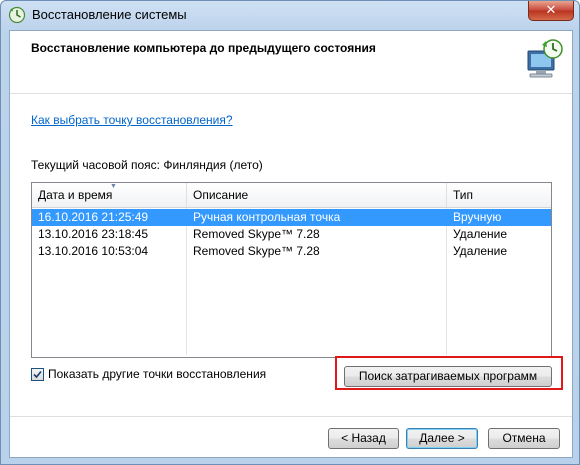  I want to click on column-header-description: Описание, so click(317, 195).